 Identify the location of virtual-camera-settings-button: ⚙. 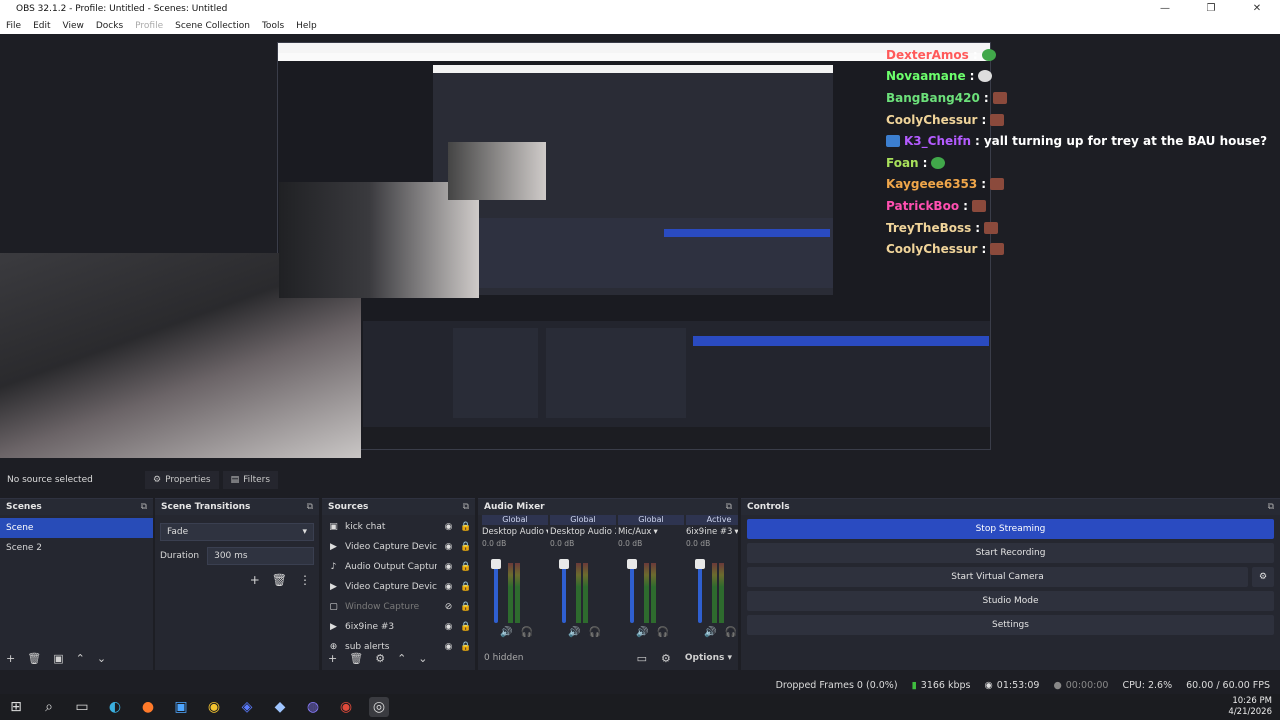
(1263, 577).